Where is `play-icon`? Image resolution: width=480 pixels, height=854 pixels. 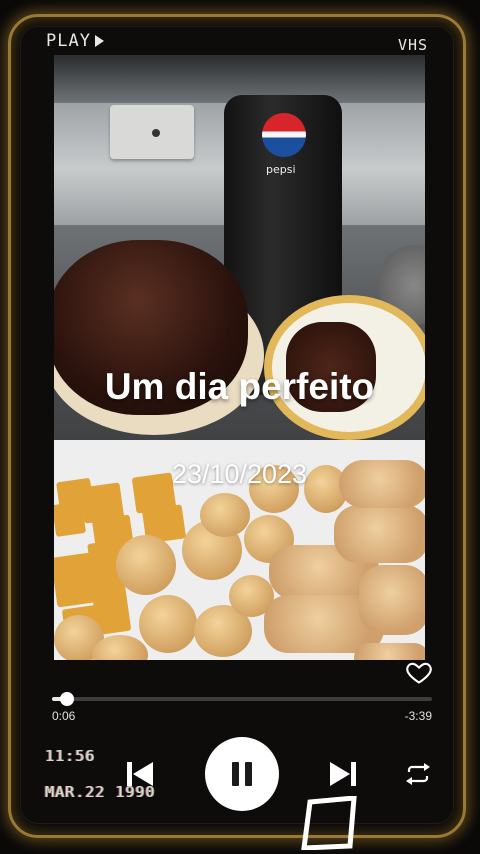
play-icon is located at coordinates (99, 41).